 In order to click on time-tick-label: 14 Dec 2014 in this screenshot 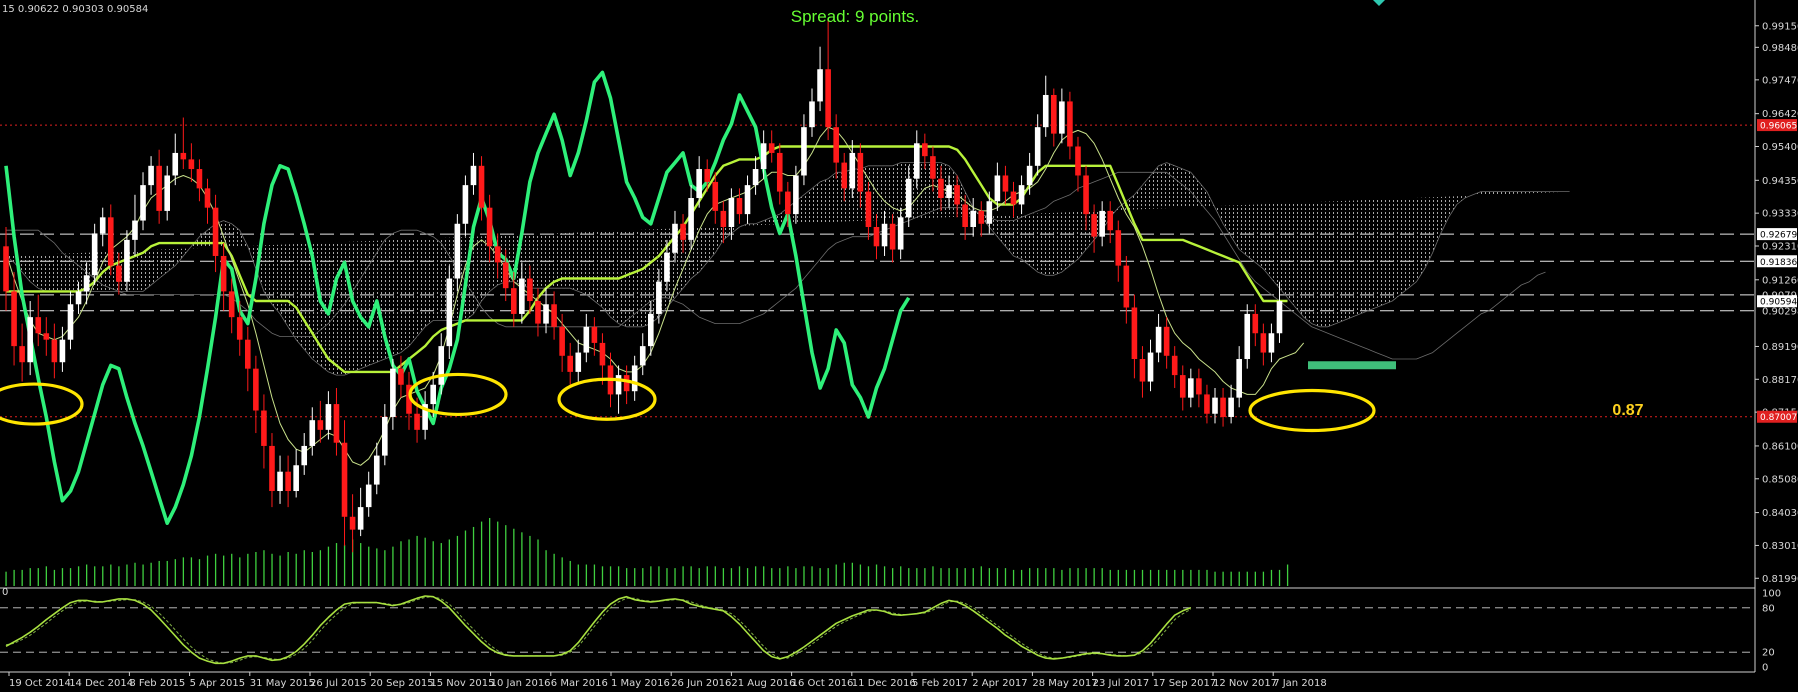, I will do `click(101, 683)`.